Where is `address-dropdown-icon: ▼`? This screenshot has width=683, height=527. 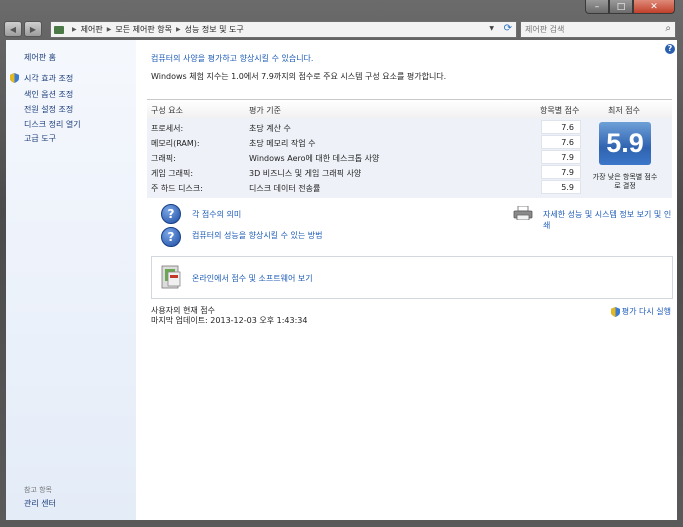 address-dropdown-icon: ▼ is located at coordinates (491, 28).